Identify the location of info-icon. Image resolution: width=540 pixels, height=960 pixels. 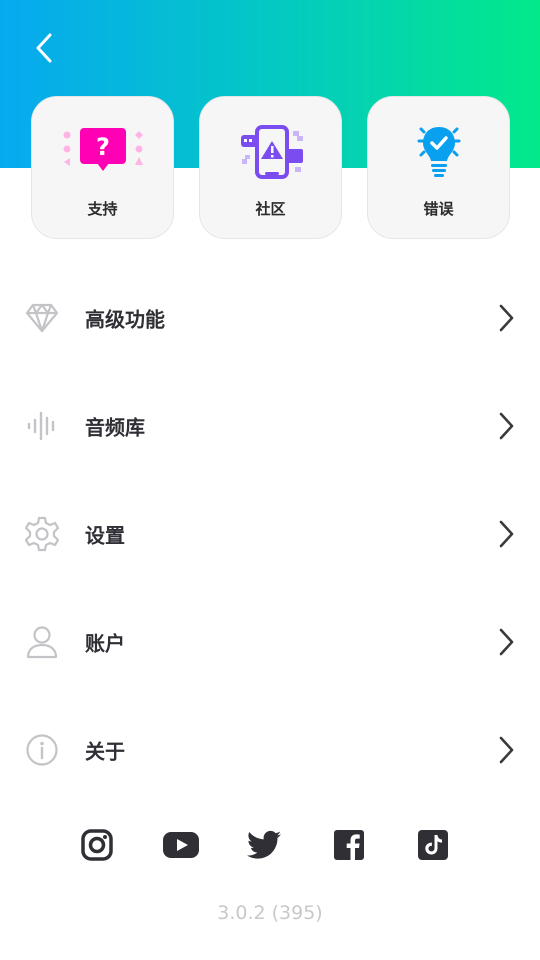
(42, 750).